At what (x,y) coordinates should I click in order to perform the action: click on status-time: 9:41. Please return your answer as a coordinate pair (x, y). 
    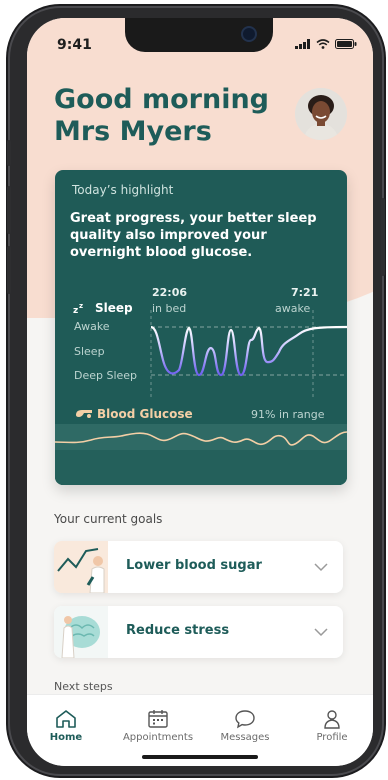
    Looking at the image, I should click on (74, 45).